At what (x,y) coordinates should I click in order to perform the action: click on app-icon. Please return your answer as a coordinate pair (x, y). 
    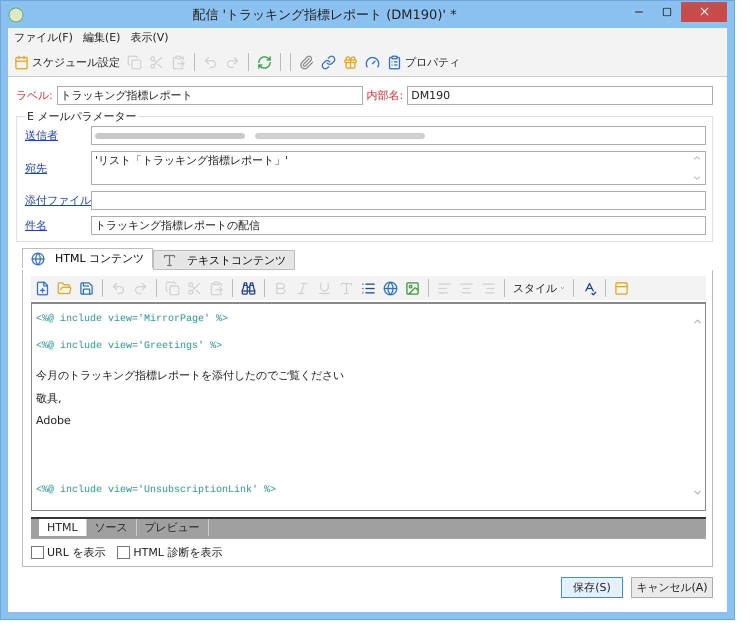
    Looking at the image, I should click on (16, 14).